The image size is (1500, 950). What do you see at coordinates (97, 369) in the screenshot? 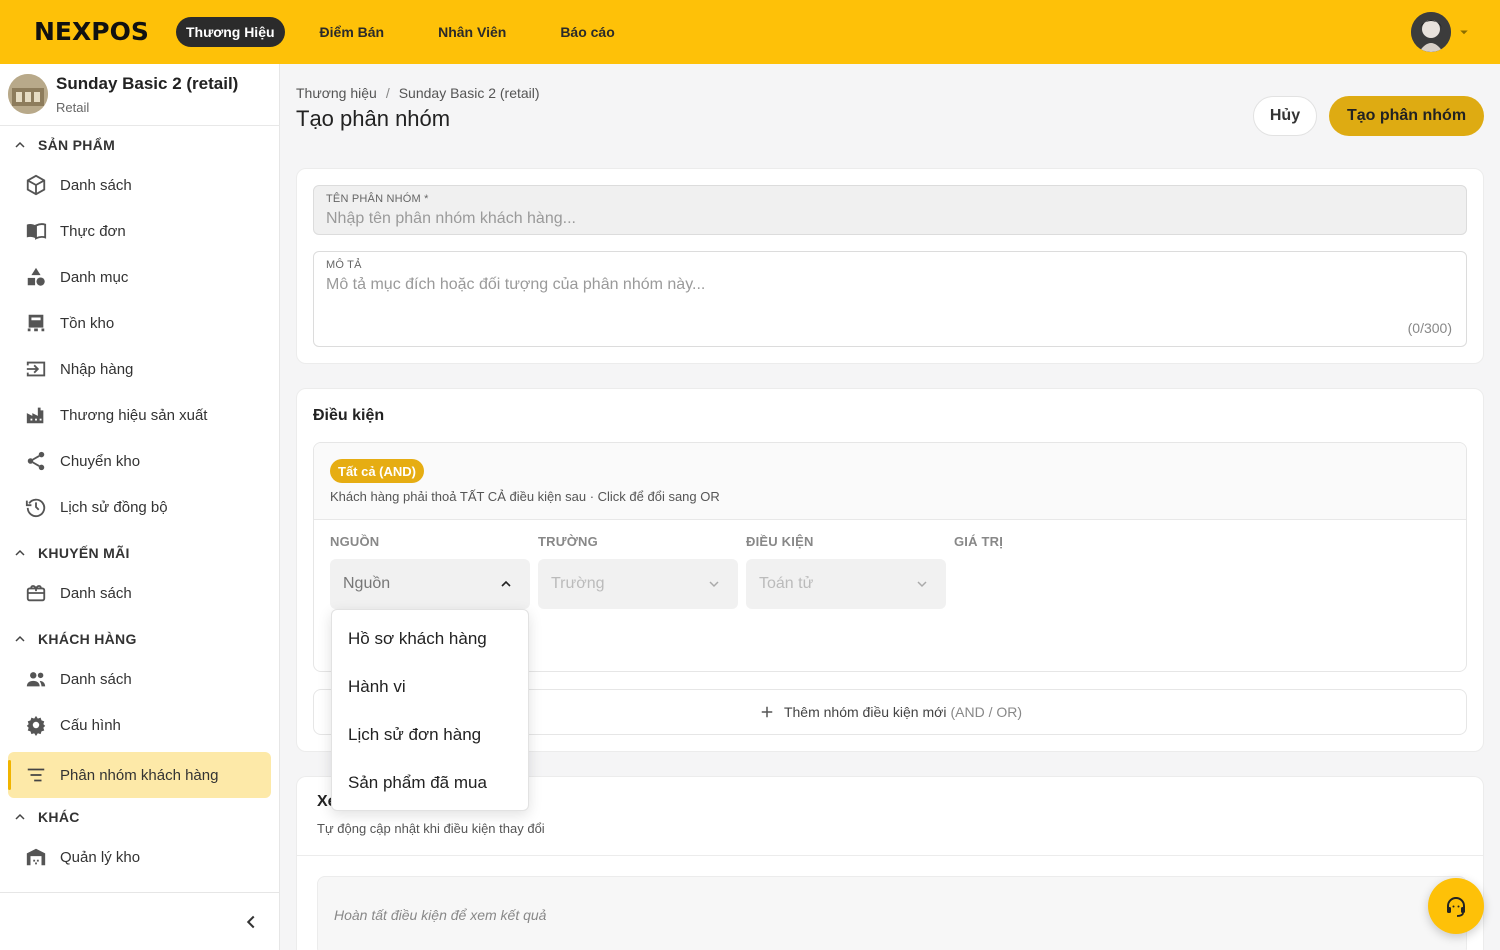
I see `sidebar-item-label: Nhập hàng` at bounding box center [97, 369].